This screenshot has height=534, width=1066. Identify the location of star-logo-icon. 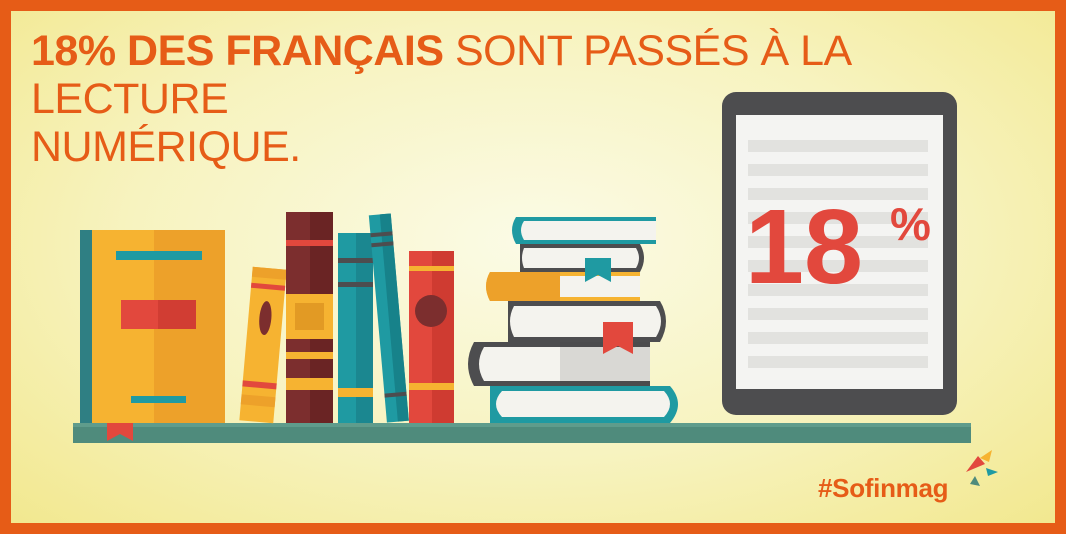
(982, 468).